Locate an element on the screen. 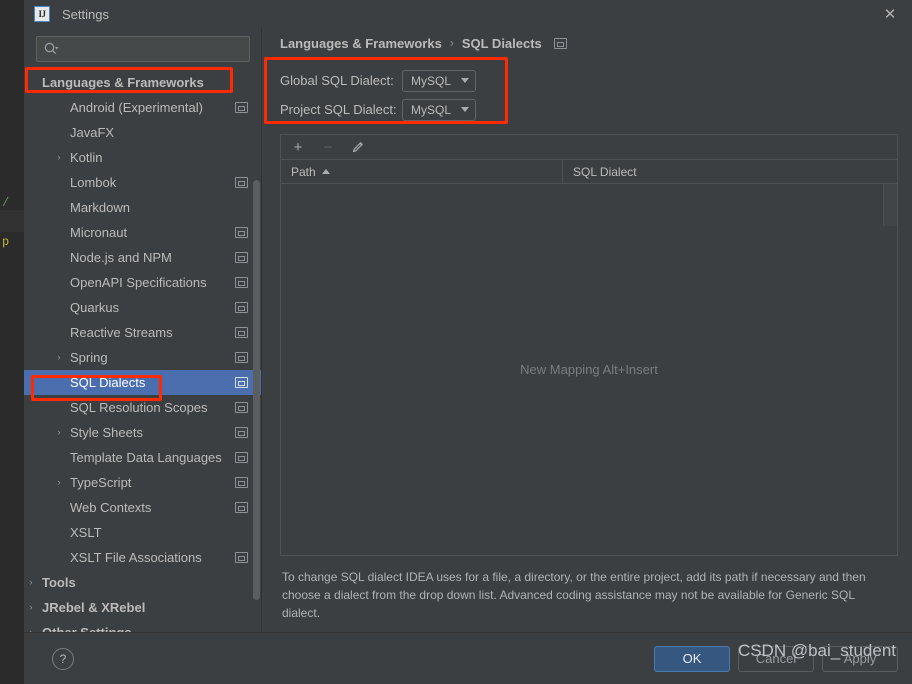  ide-editor-backdrop: / p is located at coordinates (12, 342).